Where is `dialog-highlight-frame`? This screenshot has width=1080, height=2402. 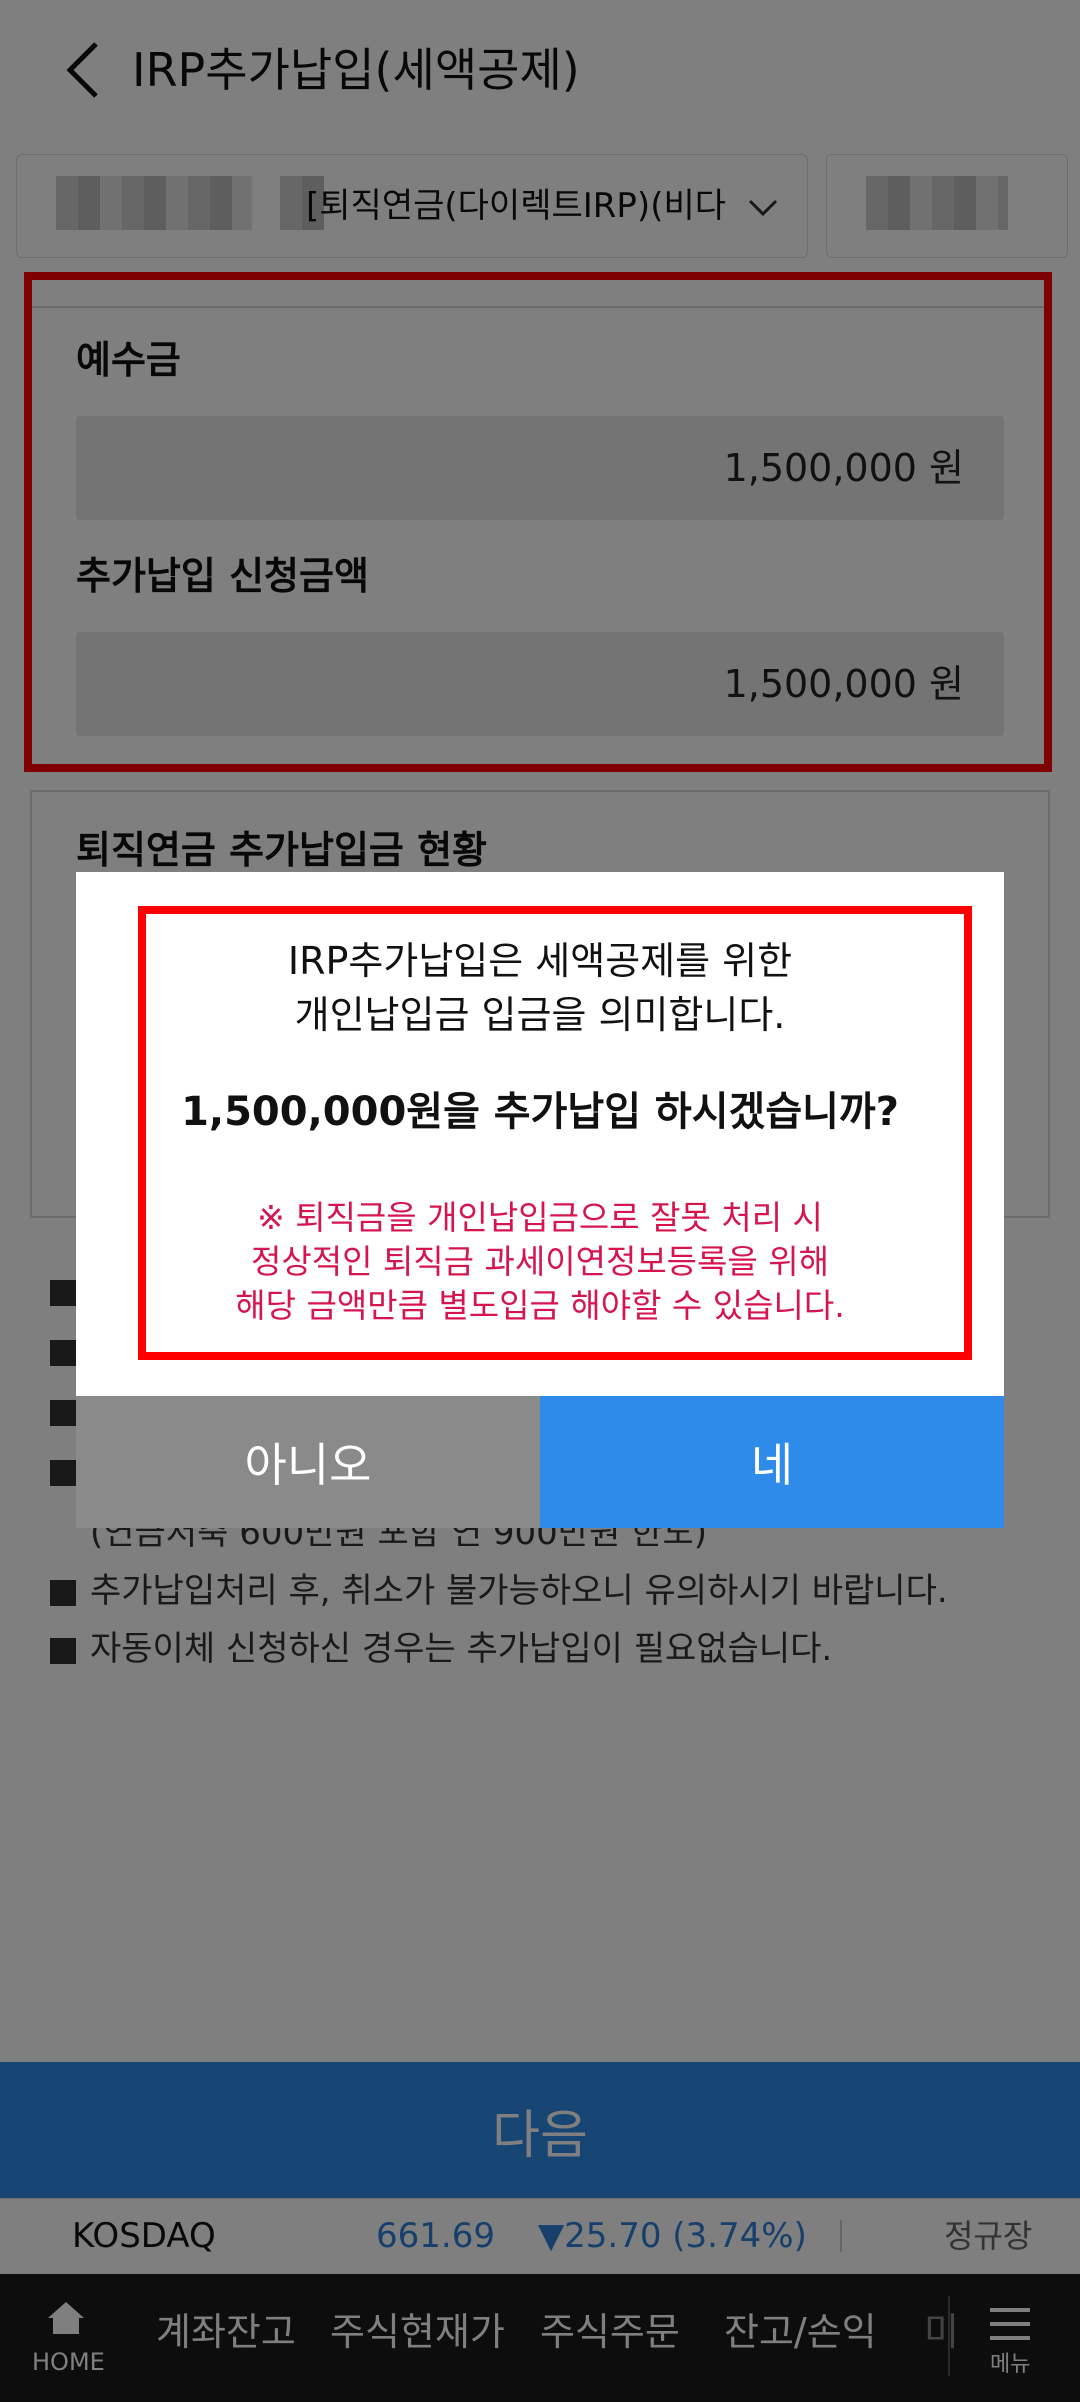
dialog-highlight-frame is located at coordinates (555, 1133).